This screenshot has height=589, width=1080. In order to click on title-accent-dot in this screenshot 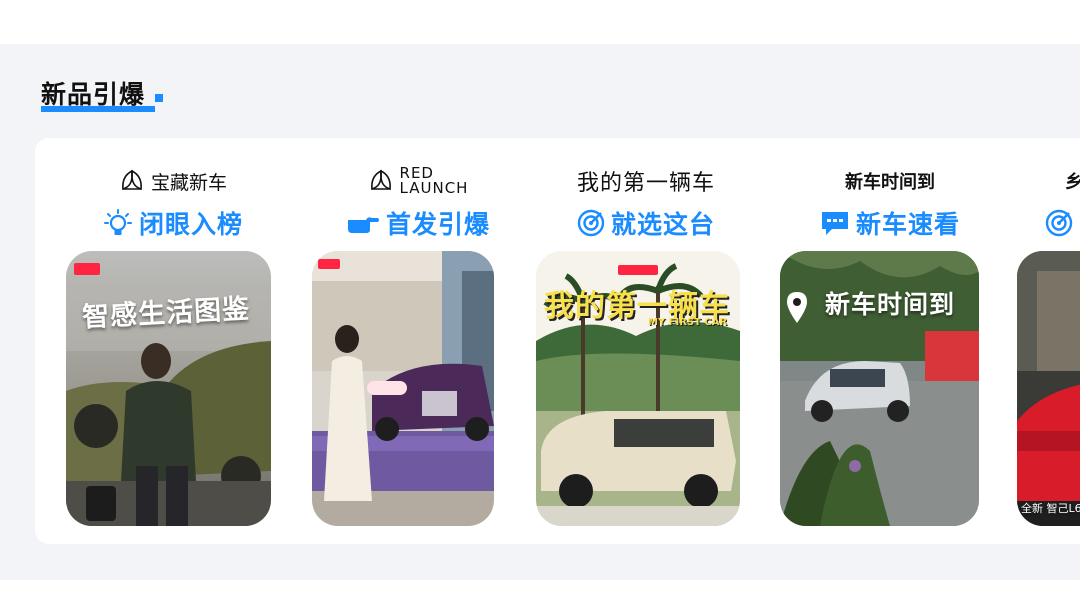, I will do `click(159, 98)`.